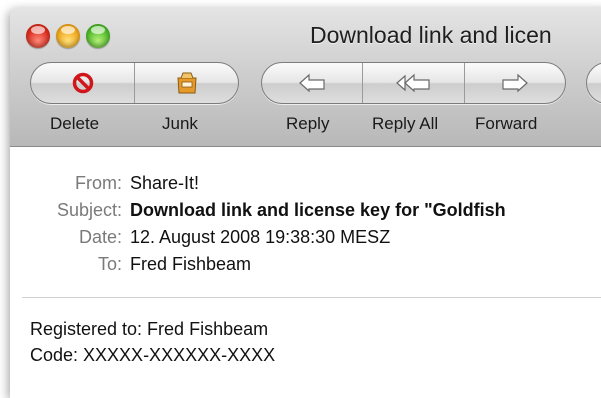 This screenshot has height=398, width=601. What do you see at coordinates (593, 83) in the screenshot?
I see `next-toolbar-button` at bounding box center [593, 83].